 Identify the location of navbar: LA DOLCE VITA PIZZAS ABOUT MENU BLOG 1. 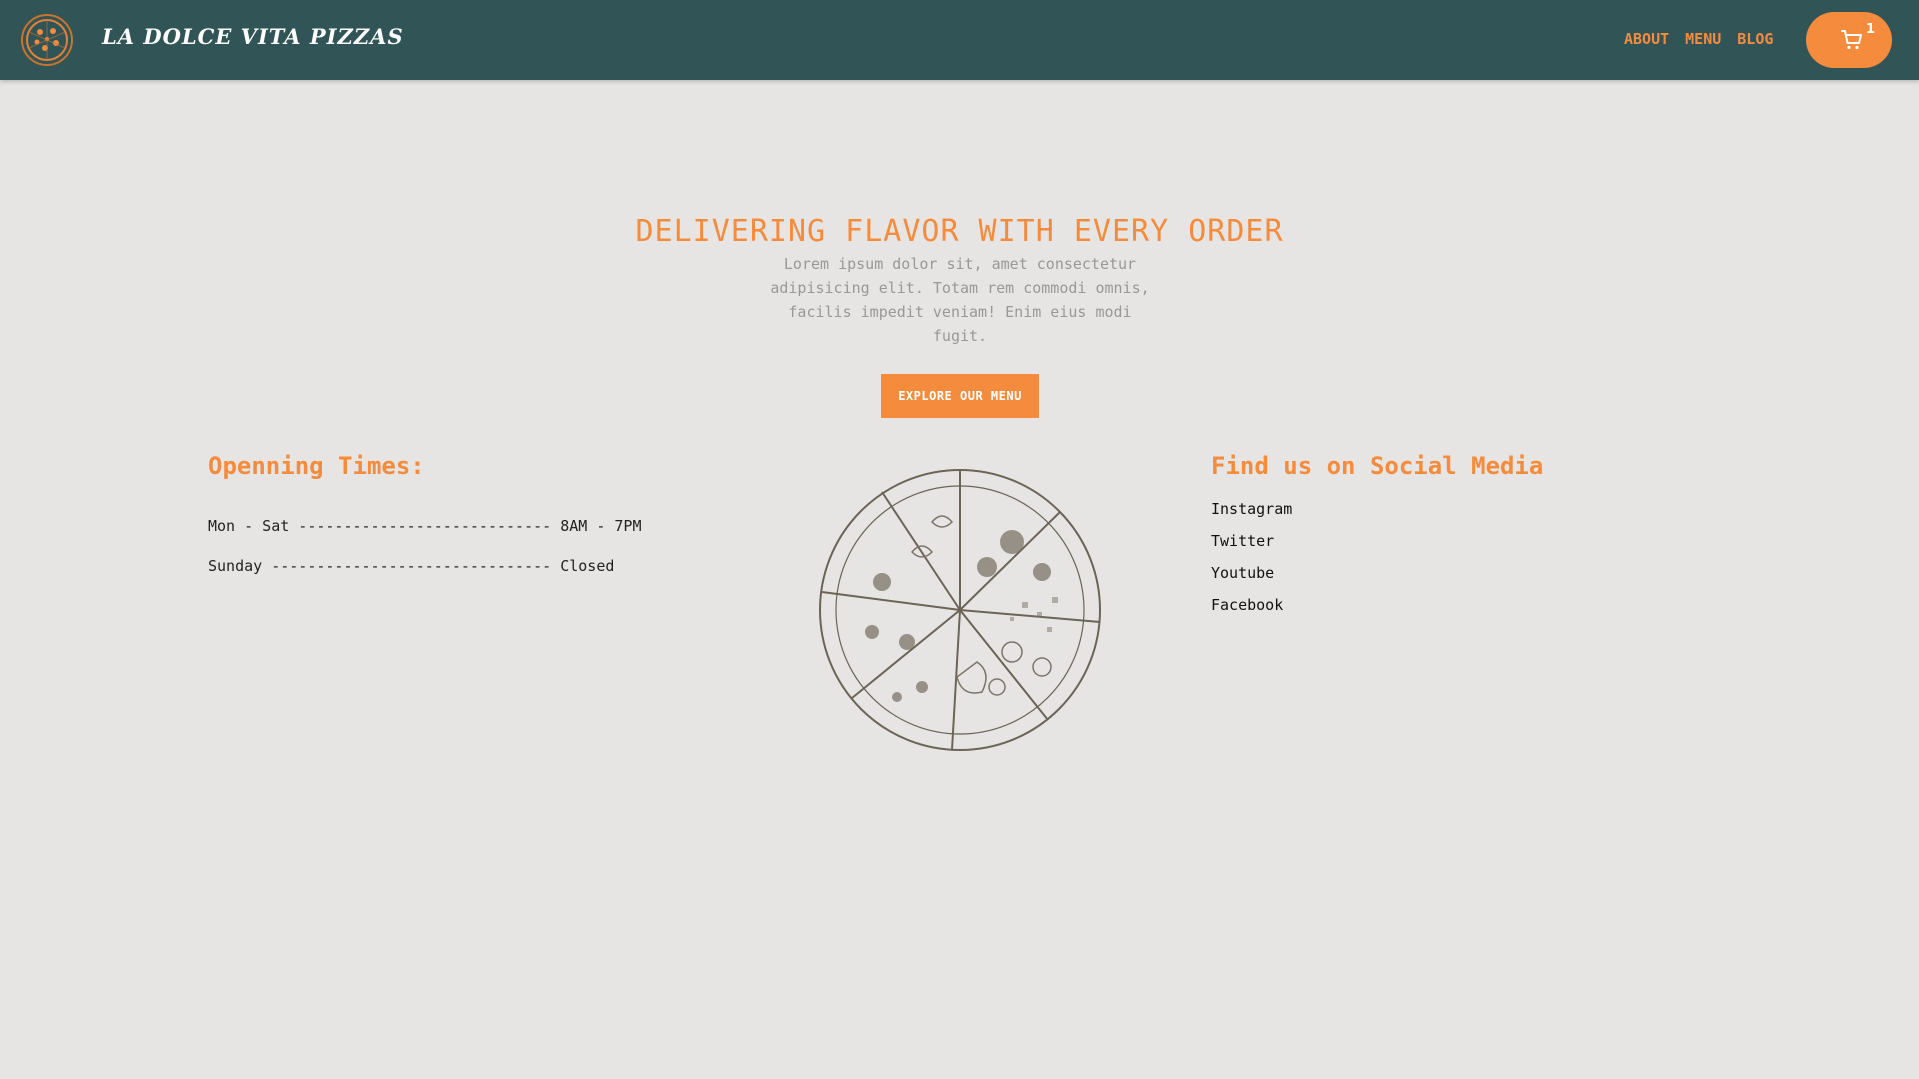
(959, 40).